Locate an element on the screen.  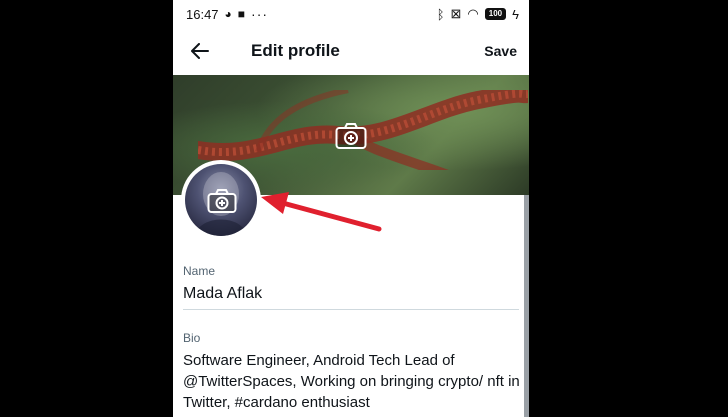
avatar-camera-plus-icon is located at coordinates (222, 201).